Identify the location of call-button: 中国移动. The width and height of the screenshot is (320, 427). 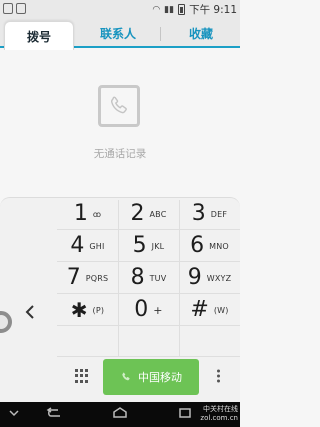
(151, 377).